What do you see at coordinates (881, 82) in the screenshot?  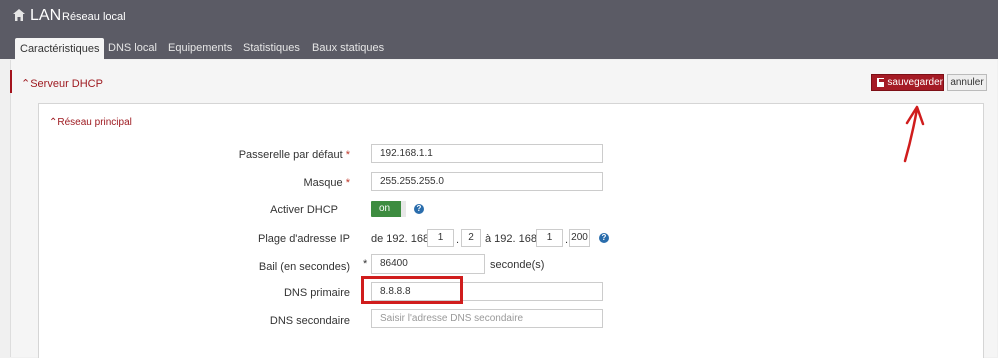 I see `floppy-disk-icon` at bounding box center [881, 82].